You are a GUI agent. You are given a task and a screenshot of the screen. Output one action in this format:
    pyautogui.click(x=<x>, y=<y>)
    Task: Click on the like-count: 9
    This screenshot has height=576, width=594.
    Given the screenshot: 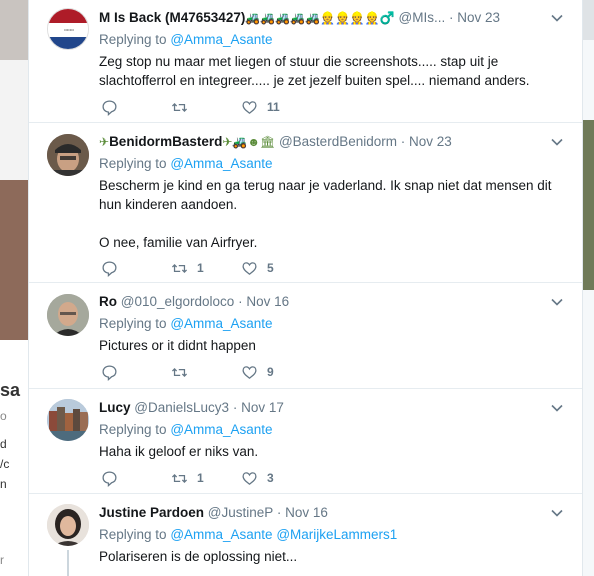 What is the action you would take?
    pyautogui.click(x=270, y=372)
    